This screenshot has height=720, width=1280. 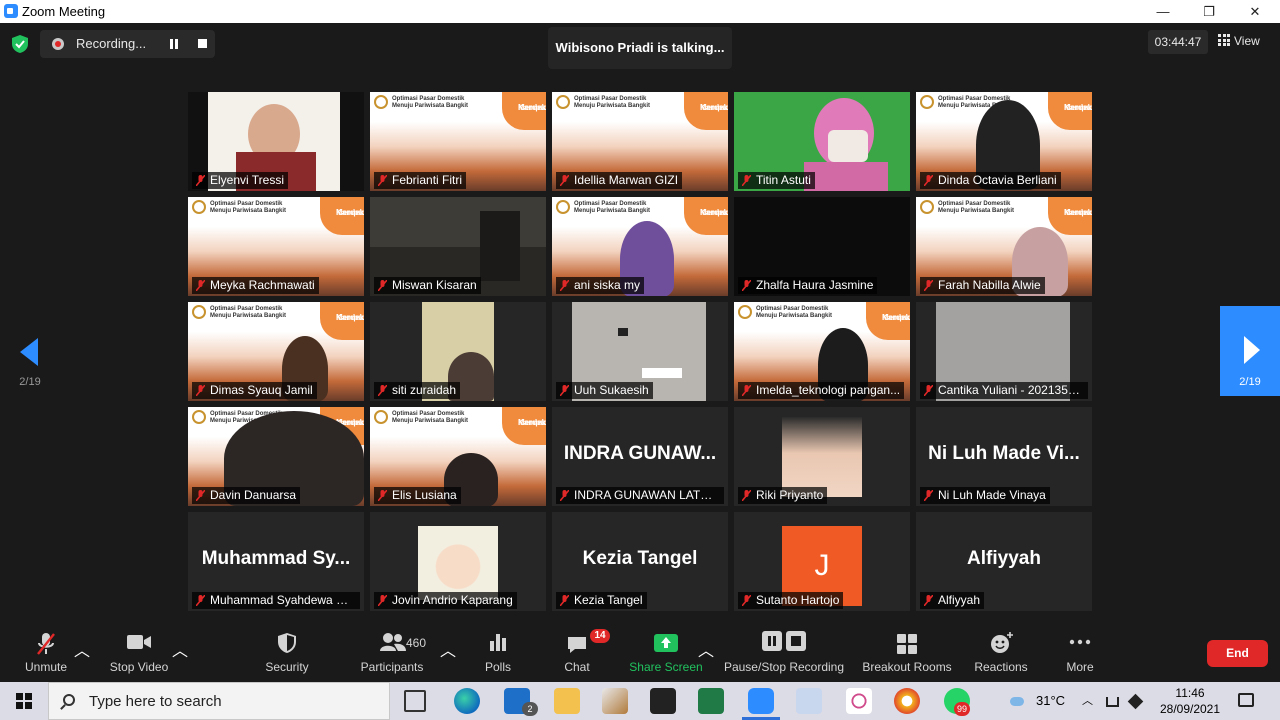 What do you see at coordinates (1001, 653) in the screenshot?
I see `reactions-button: Reactions` at bounding box center [1001, 653].